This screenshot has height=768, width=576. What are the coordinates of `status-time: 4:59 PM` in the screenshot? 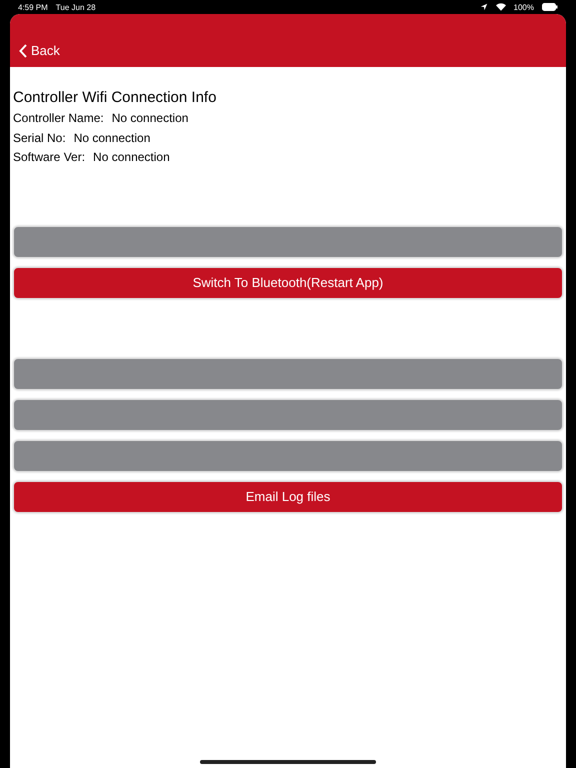 It's located at (33, 7).